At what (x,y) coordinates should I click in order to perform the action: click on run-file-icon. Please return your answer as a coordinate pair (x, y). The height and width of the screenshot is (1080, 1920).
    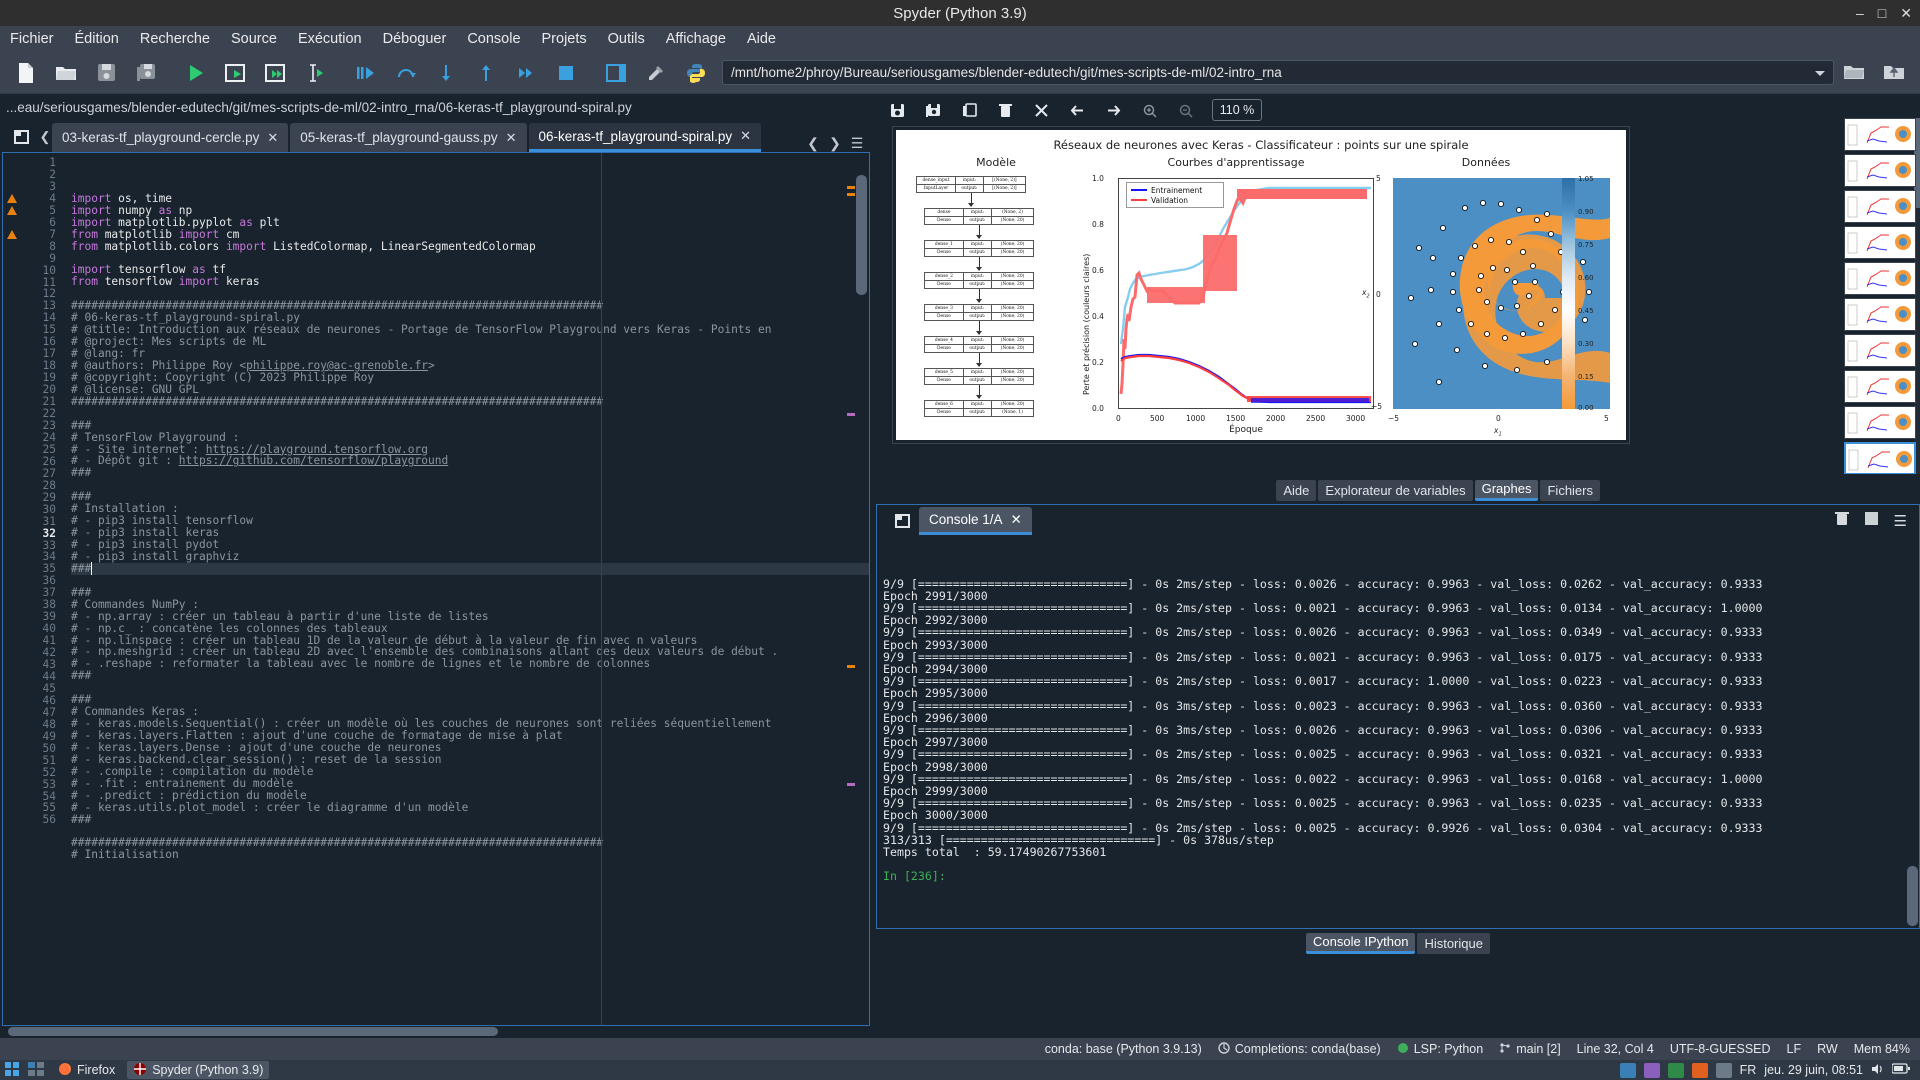
    Looking at the image, I should click on (196, 73).